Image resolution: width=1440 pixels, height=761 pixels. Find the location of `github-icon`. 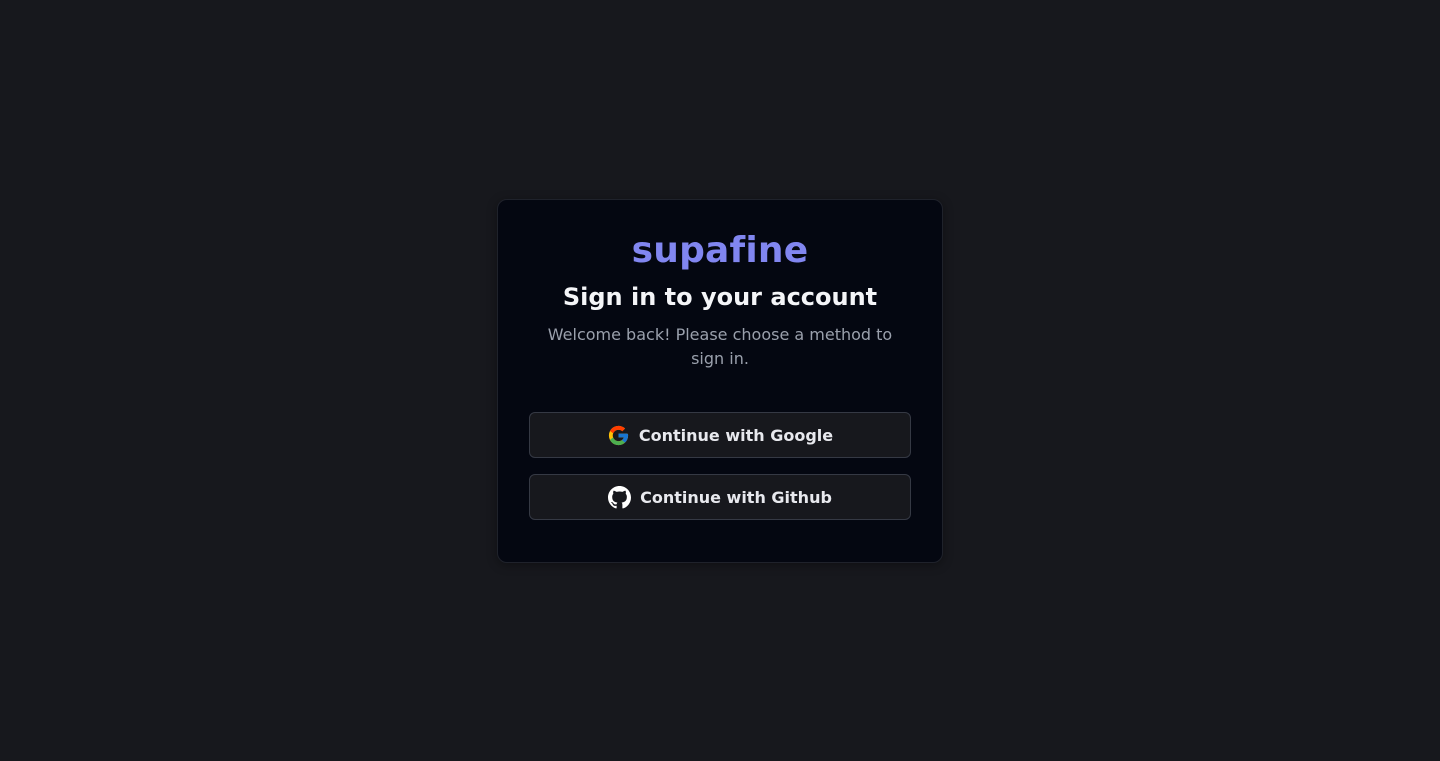

github-icon is located at coordinates (620, 497).